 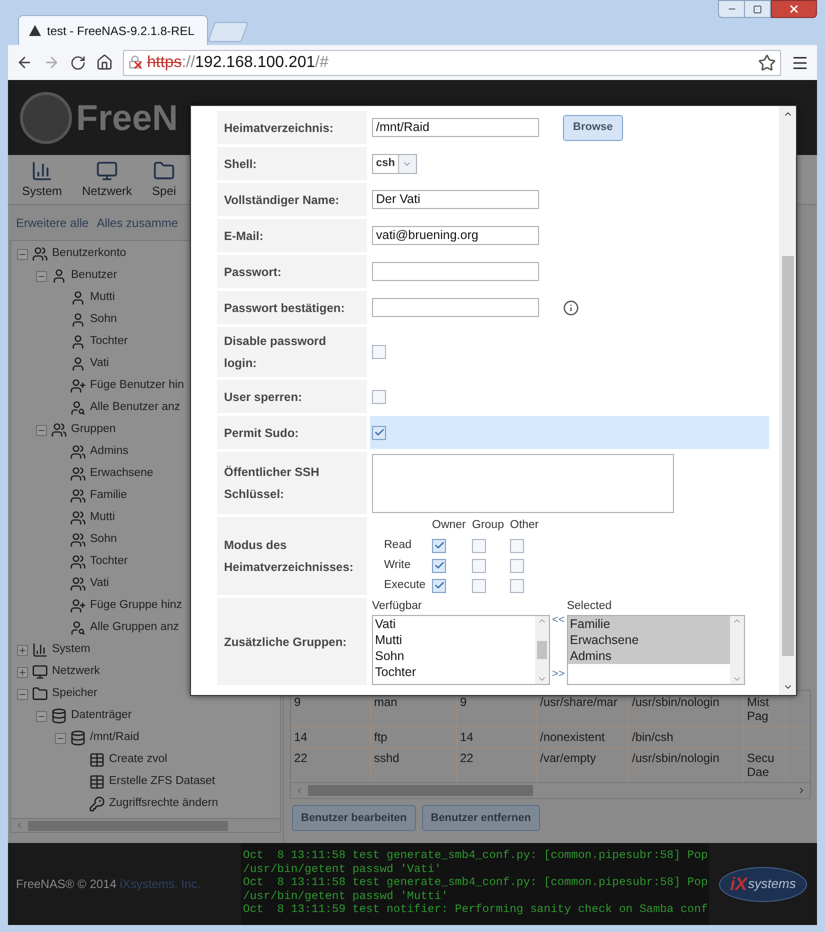 I want to click on tree-item: Alle Benutzer anz, so click(x=135, y=408).